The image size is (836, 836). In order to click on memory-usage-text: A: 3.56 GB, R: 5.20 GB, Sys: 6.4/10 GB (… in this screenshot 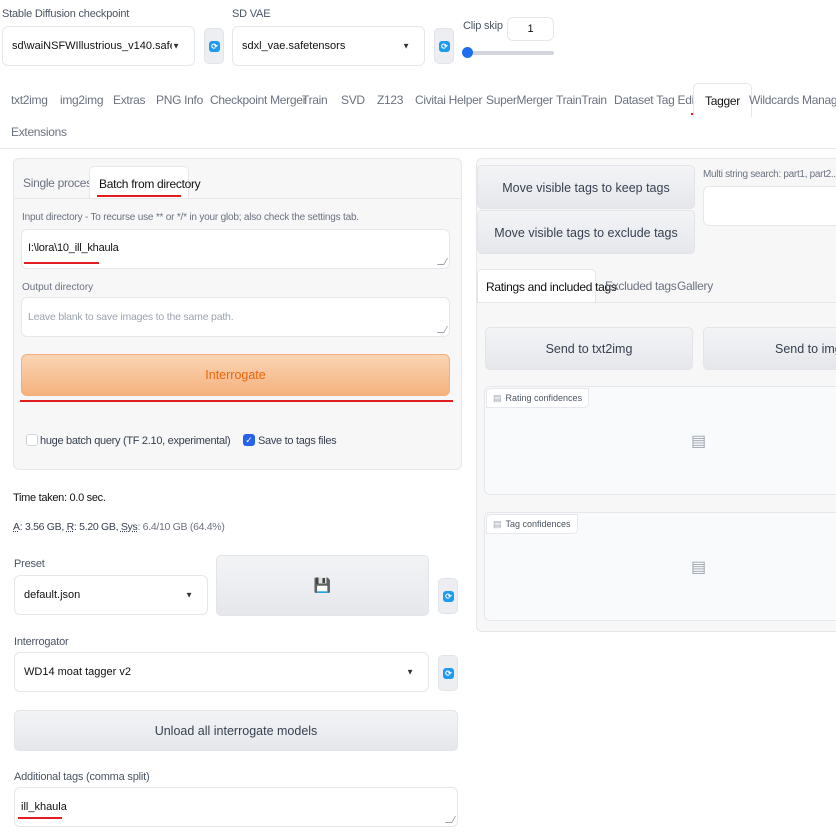, I will do `click(119, 527)`.